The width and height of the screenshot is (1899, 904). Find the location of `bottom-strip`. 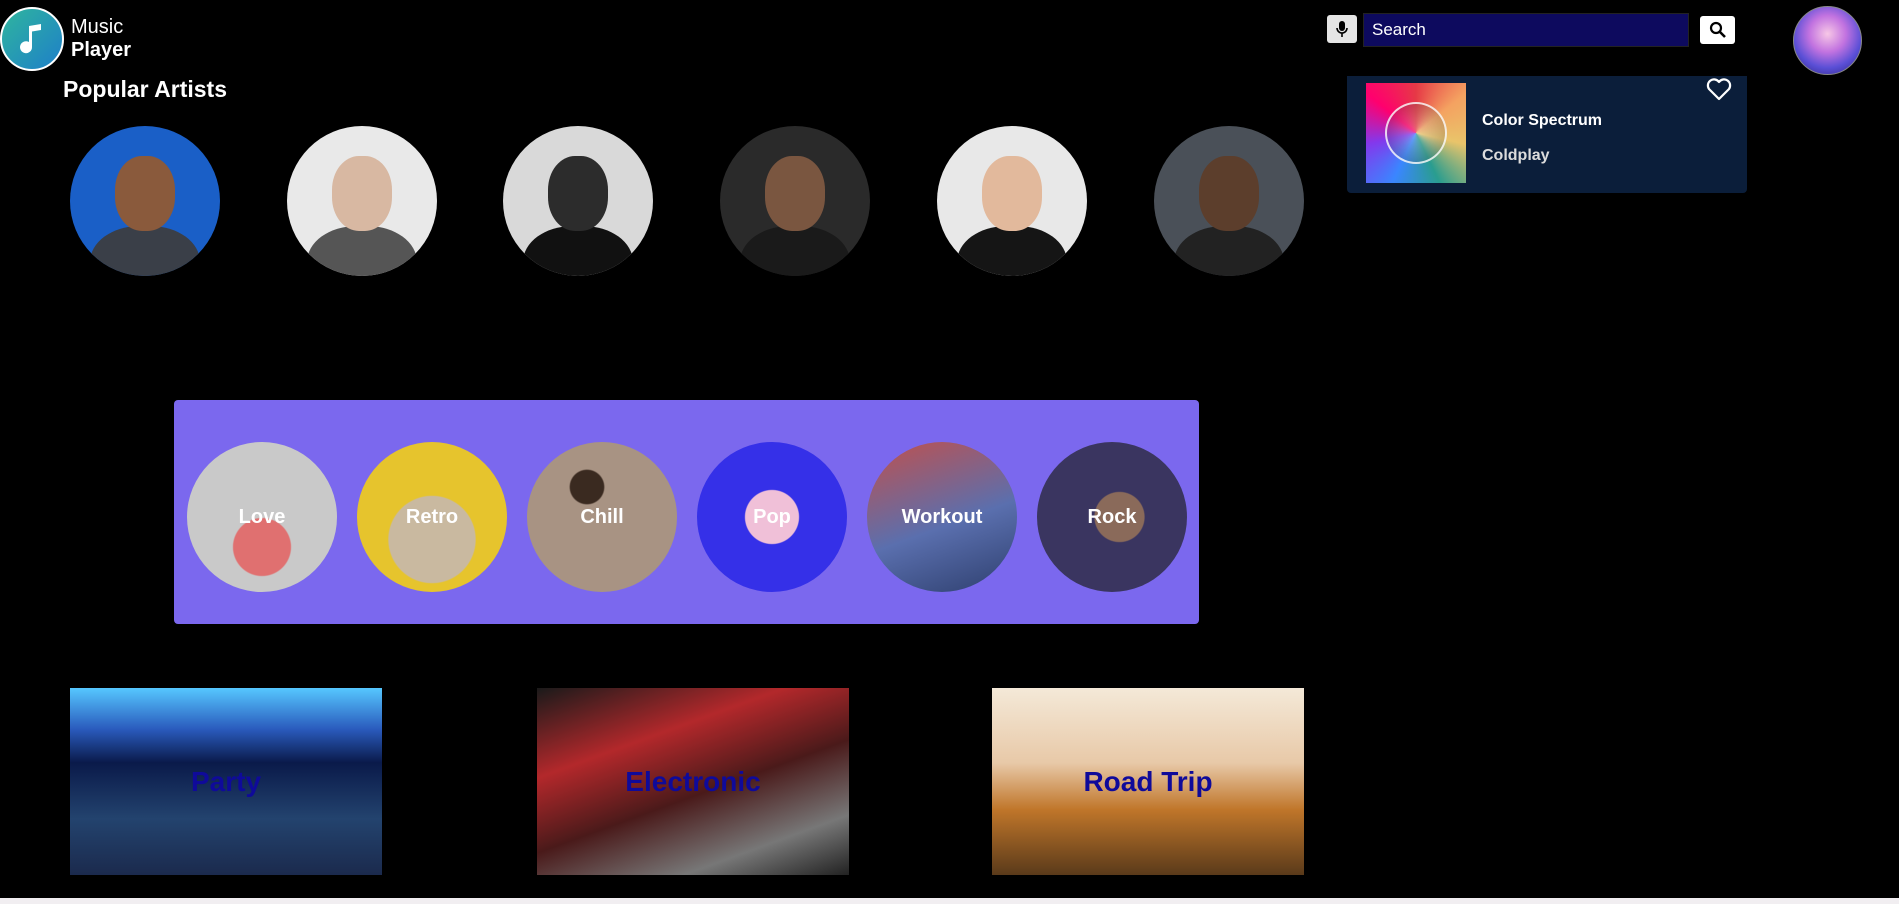

bottom-strip is located at coordinates (949, 901).